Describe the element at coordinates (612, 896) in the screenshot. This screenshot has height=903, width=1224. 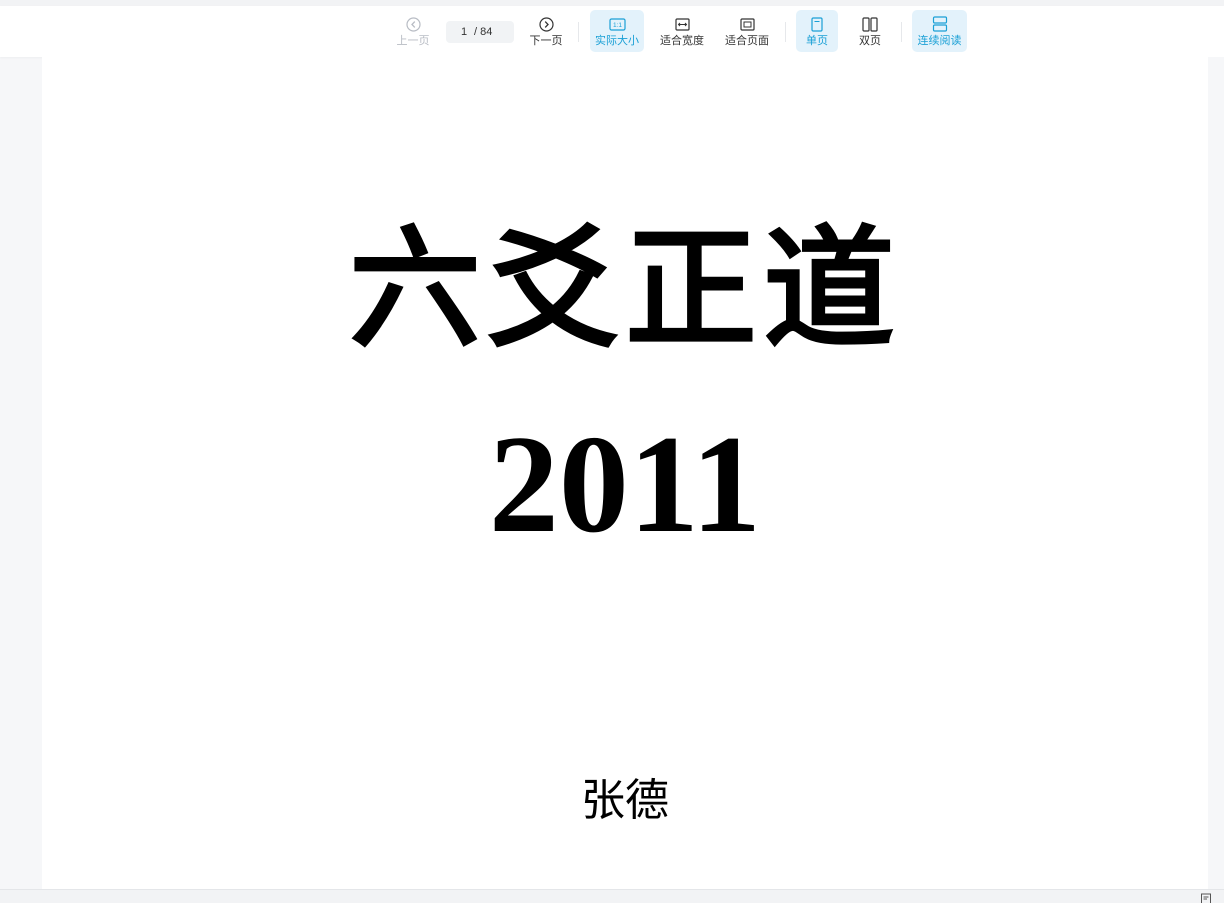
I see `status-bar` at that location.